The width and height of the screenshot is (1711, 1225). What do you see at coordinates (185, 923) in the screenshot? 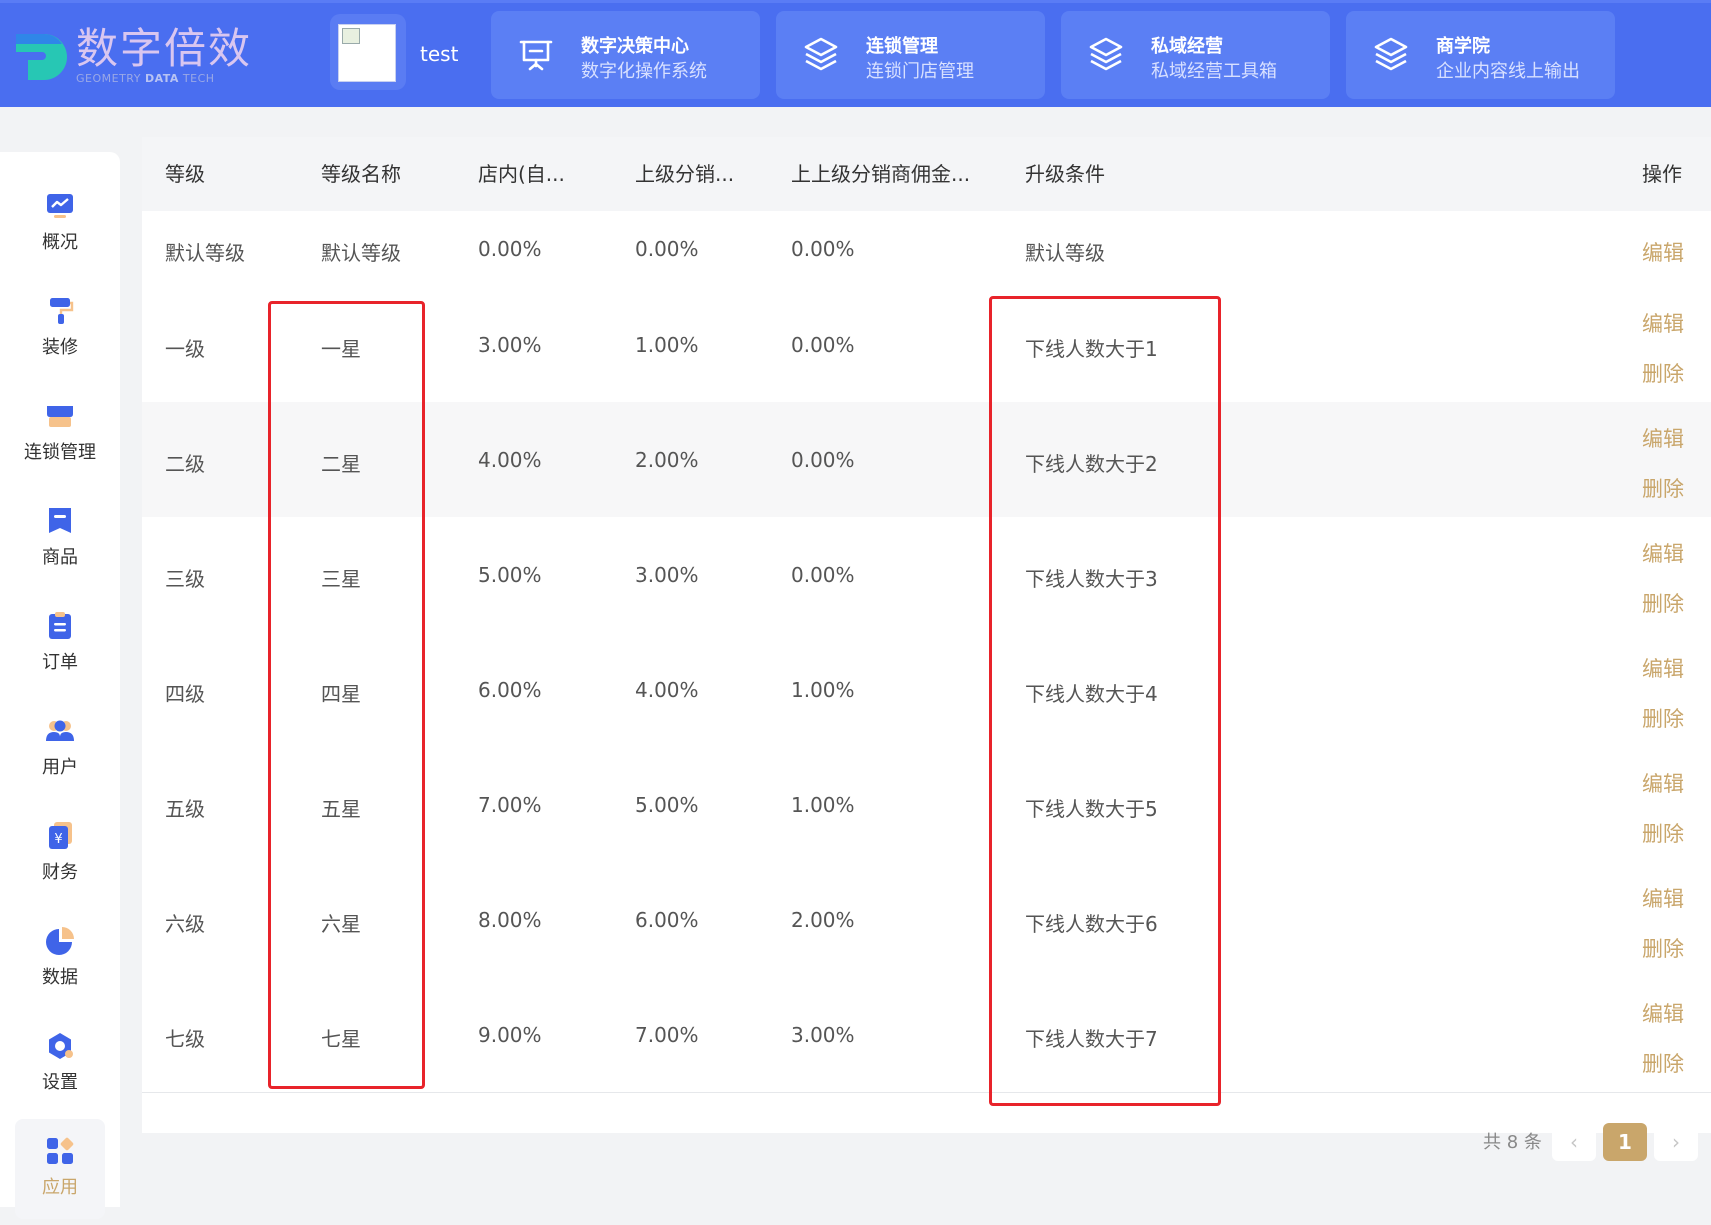
I see `cell-level: 六级` at bounding box center [185, 923].